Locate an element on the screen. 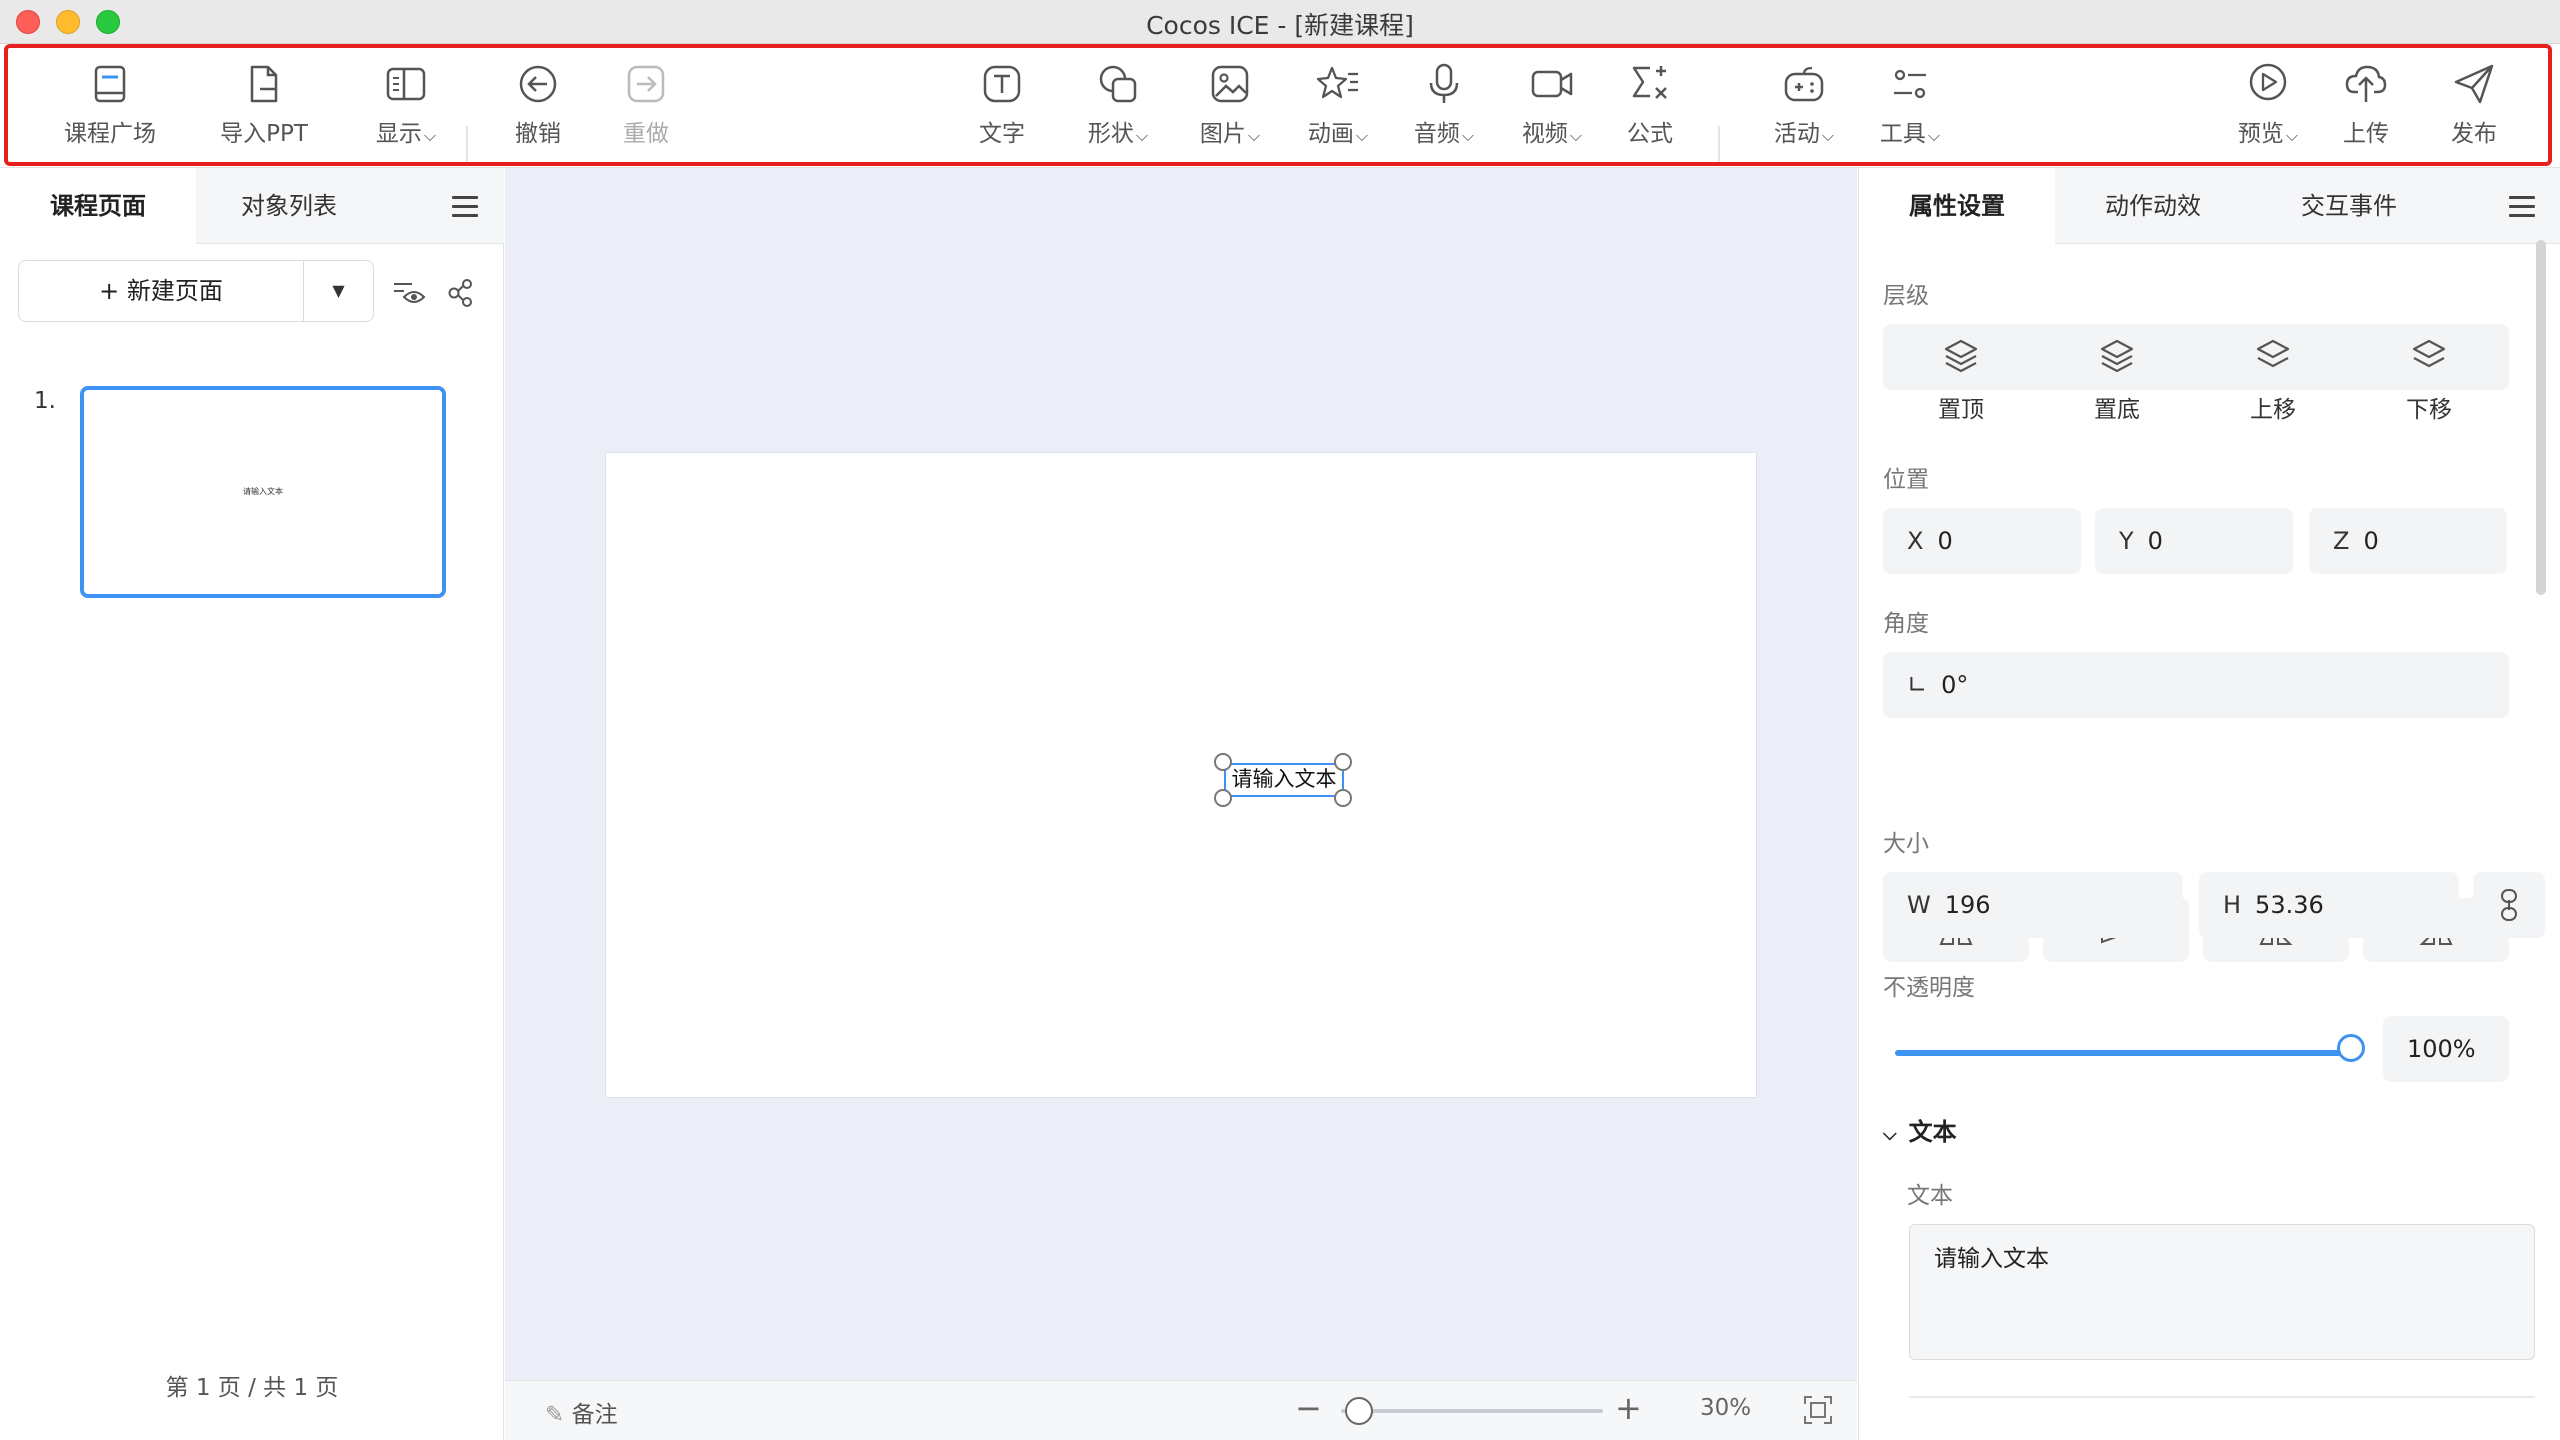 The height and width of the screenshot is (1440, 2560). shapes-icon is located at coordinates (1118, 84).